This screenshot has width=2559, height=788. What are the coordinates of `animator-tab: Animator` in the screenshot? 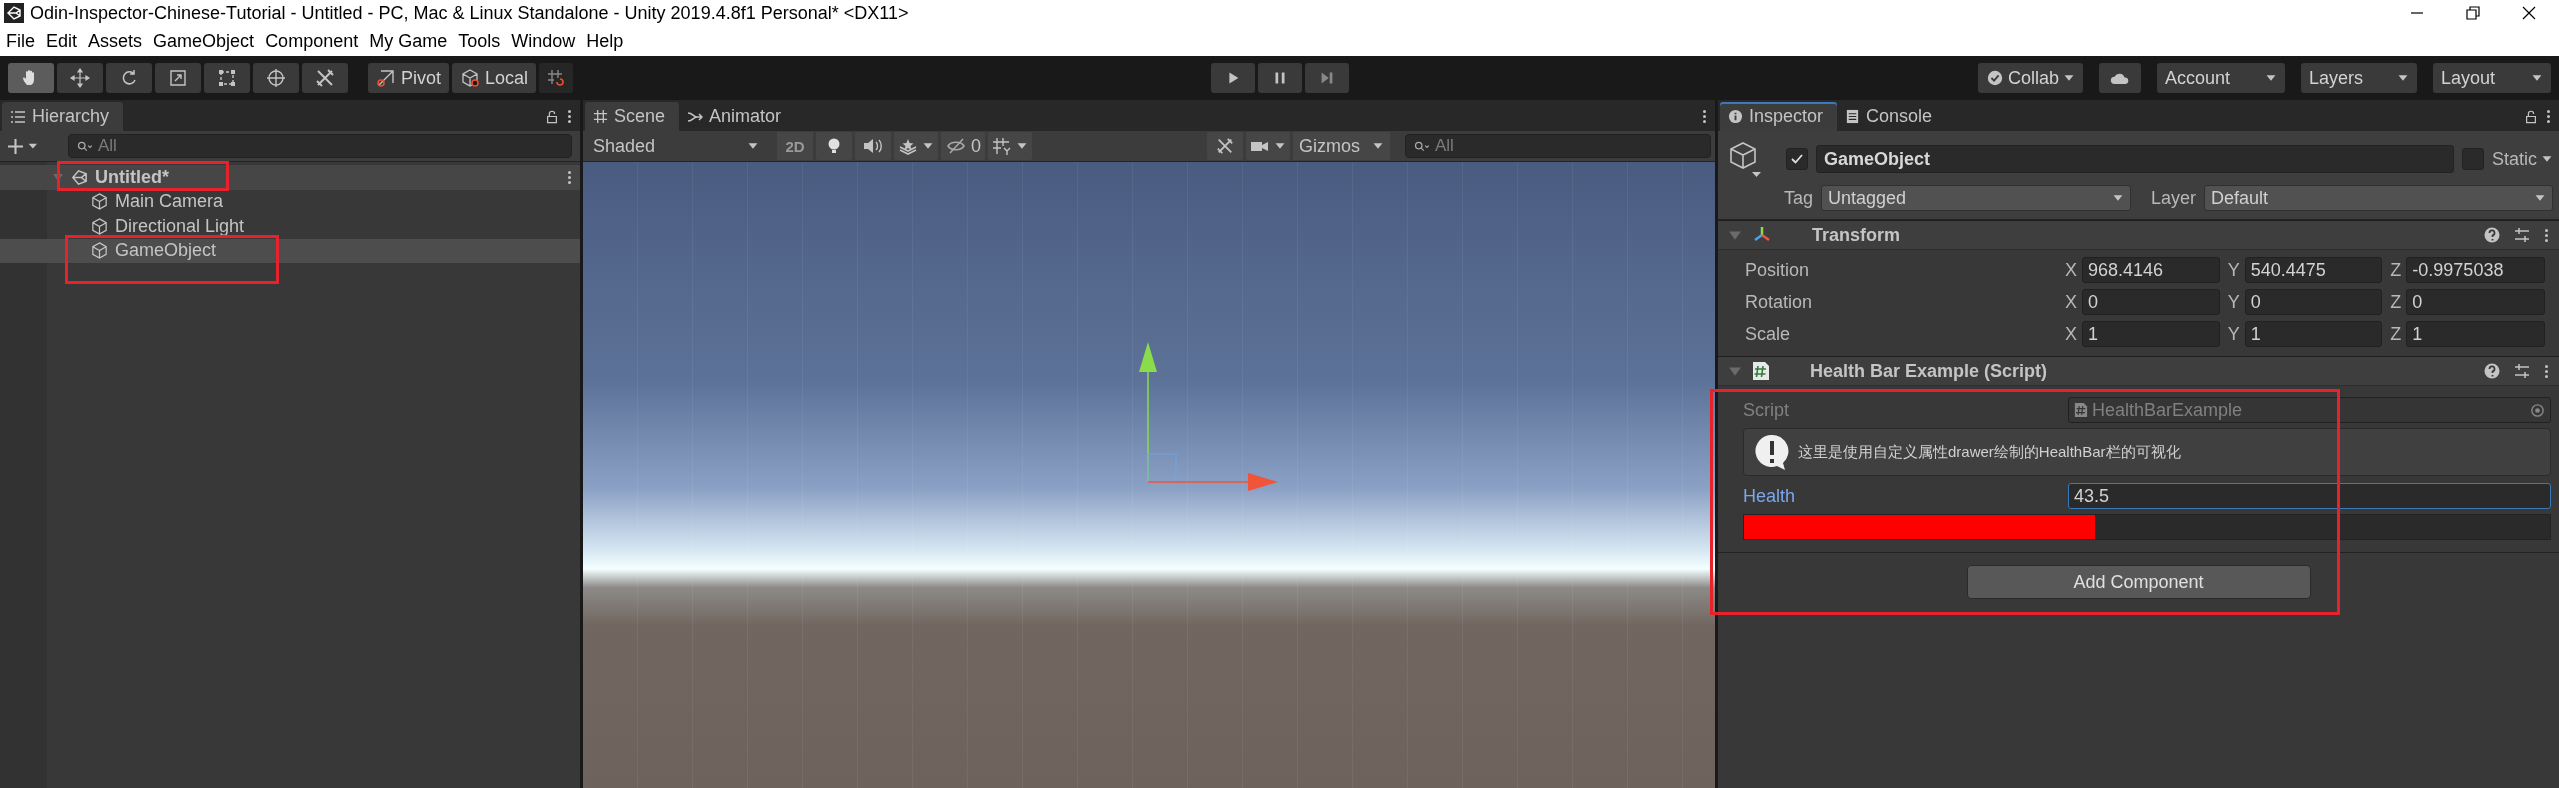 It's located at (737, 116).